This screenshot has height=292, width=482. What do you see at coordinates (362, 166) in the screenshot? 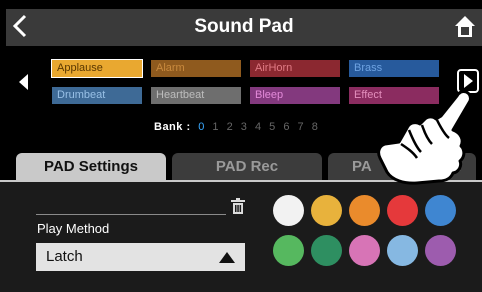
I see `tab-label-start: PA` at bounding box center [362, 166].